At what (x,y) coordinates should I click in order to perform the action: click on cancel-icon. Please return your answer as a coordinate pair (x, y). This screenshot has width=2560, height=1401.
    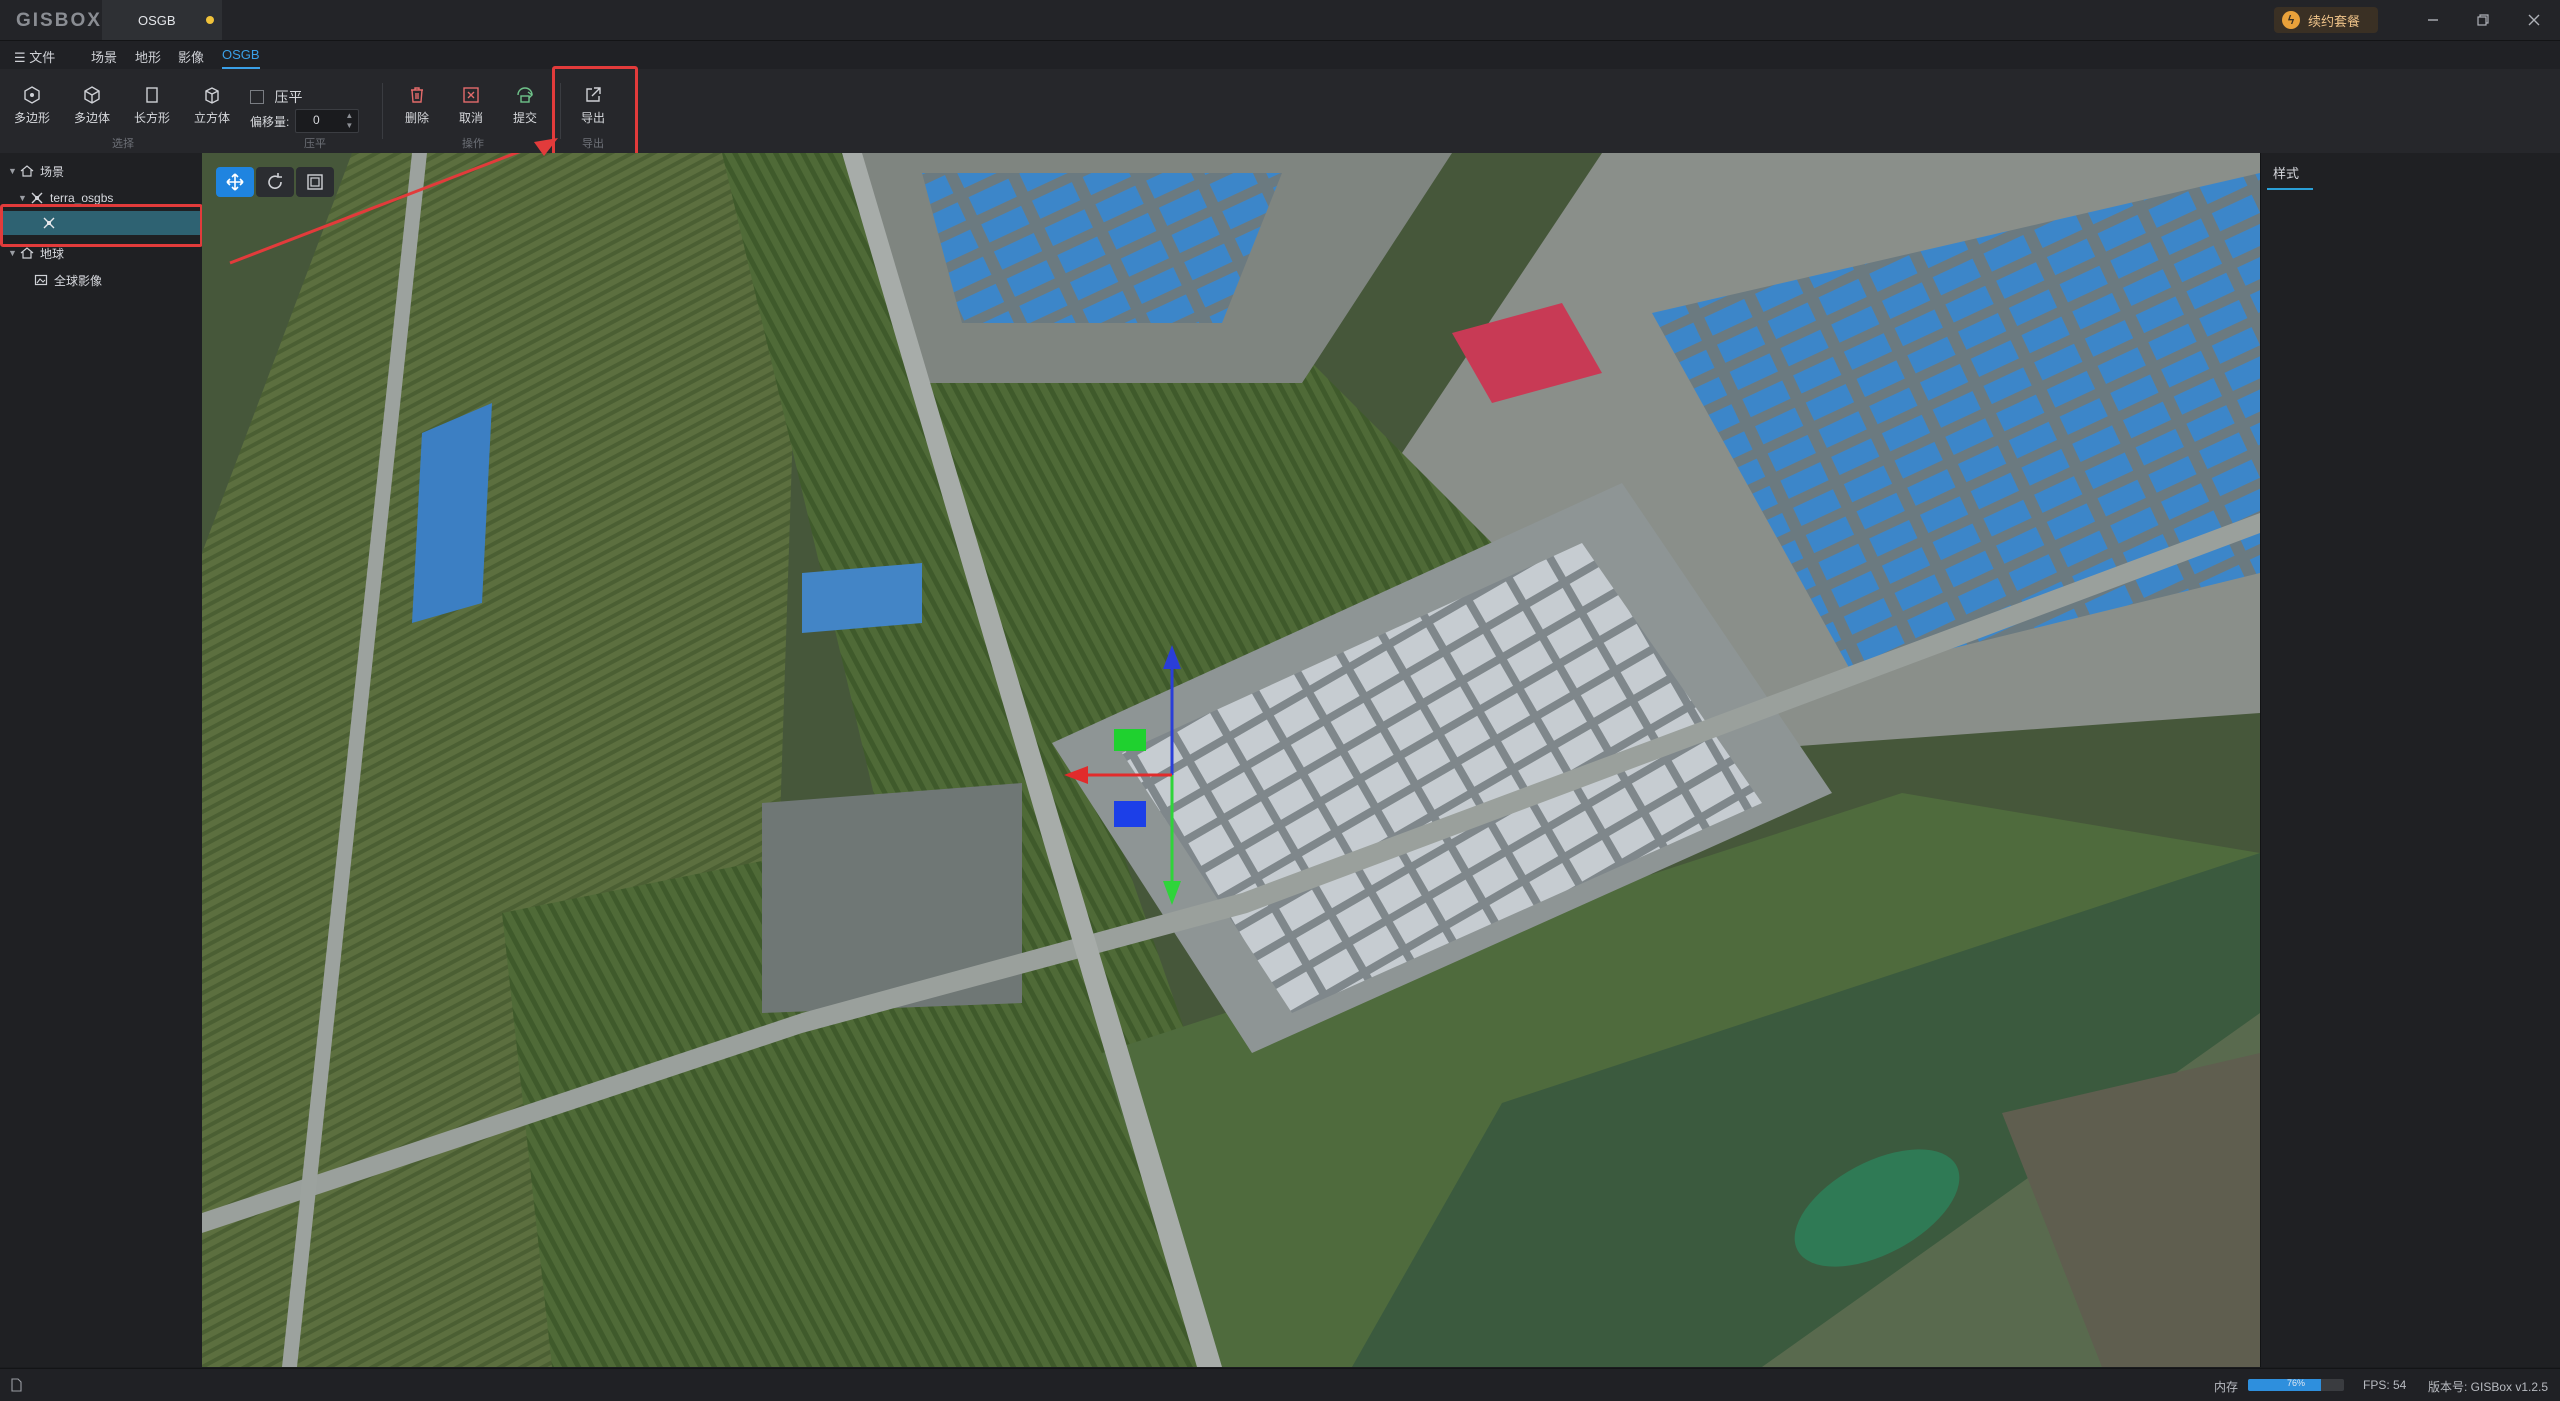
    Looking at the image, I should click on (471, 95).